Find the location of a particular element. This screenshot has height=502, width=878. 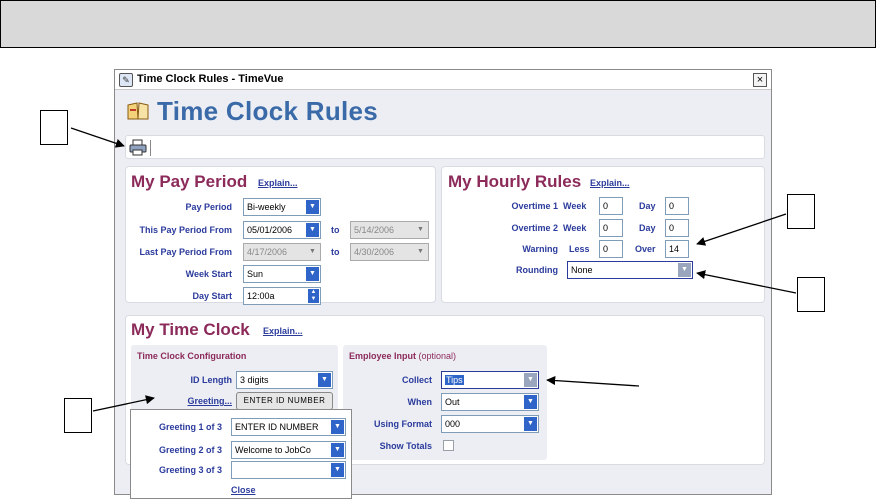

window-close-button: × is located at coordinates (760, 80).